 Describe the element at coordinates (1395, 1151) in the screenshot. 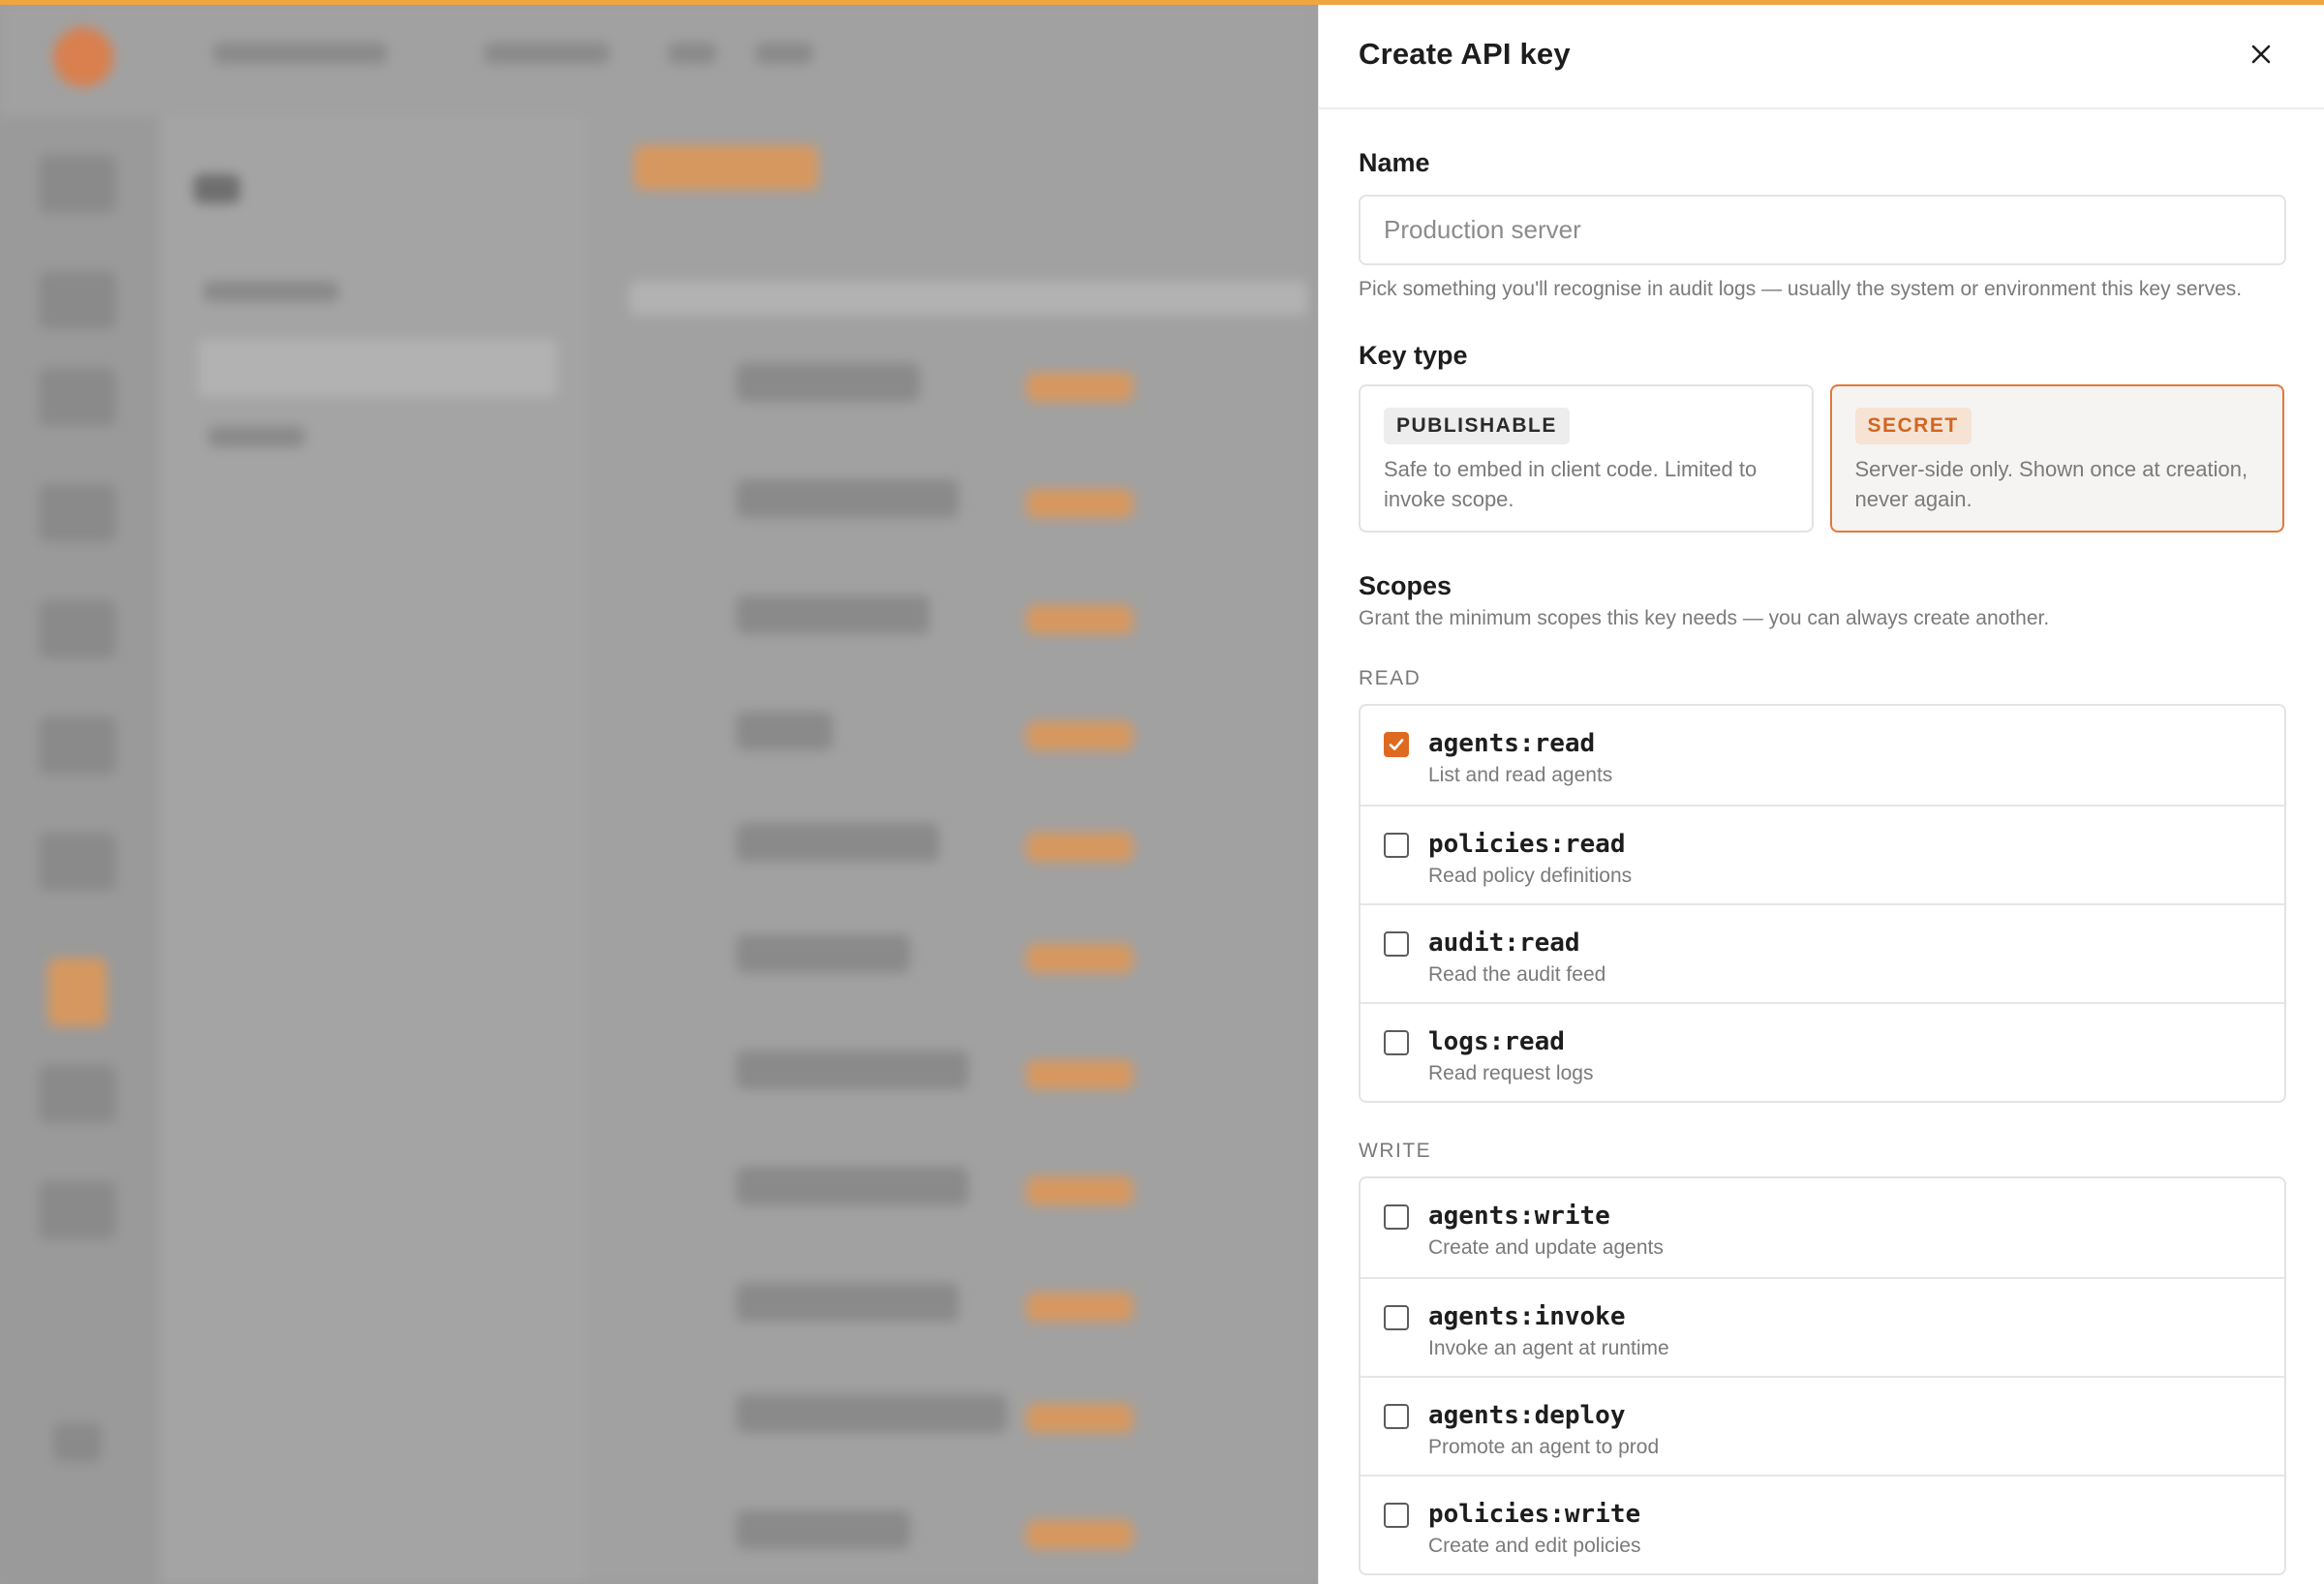

I see `write-group-label: WRITE` at that location.